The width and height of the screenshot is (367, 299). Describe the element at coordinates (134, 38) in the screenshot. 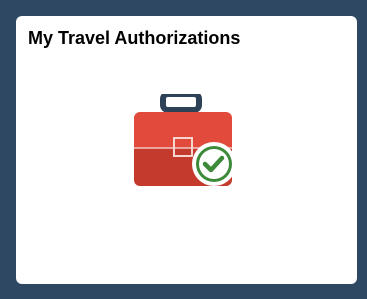

I see `tile-title: My Travel Authorizations` at that location.